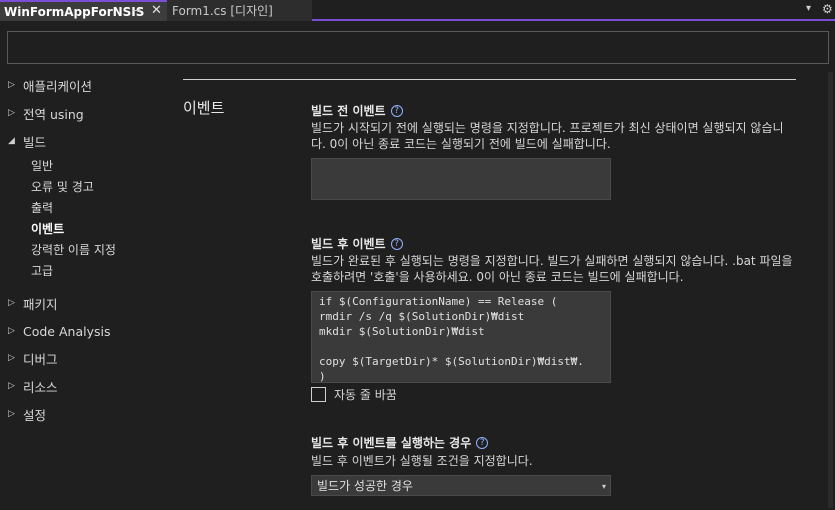  What do you see at coordinates (40, 359) in the screenshot?
I see `nav-item-label: 디버그` at bounding box center [40, 359].